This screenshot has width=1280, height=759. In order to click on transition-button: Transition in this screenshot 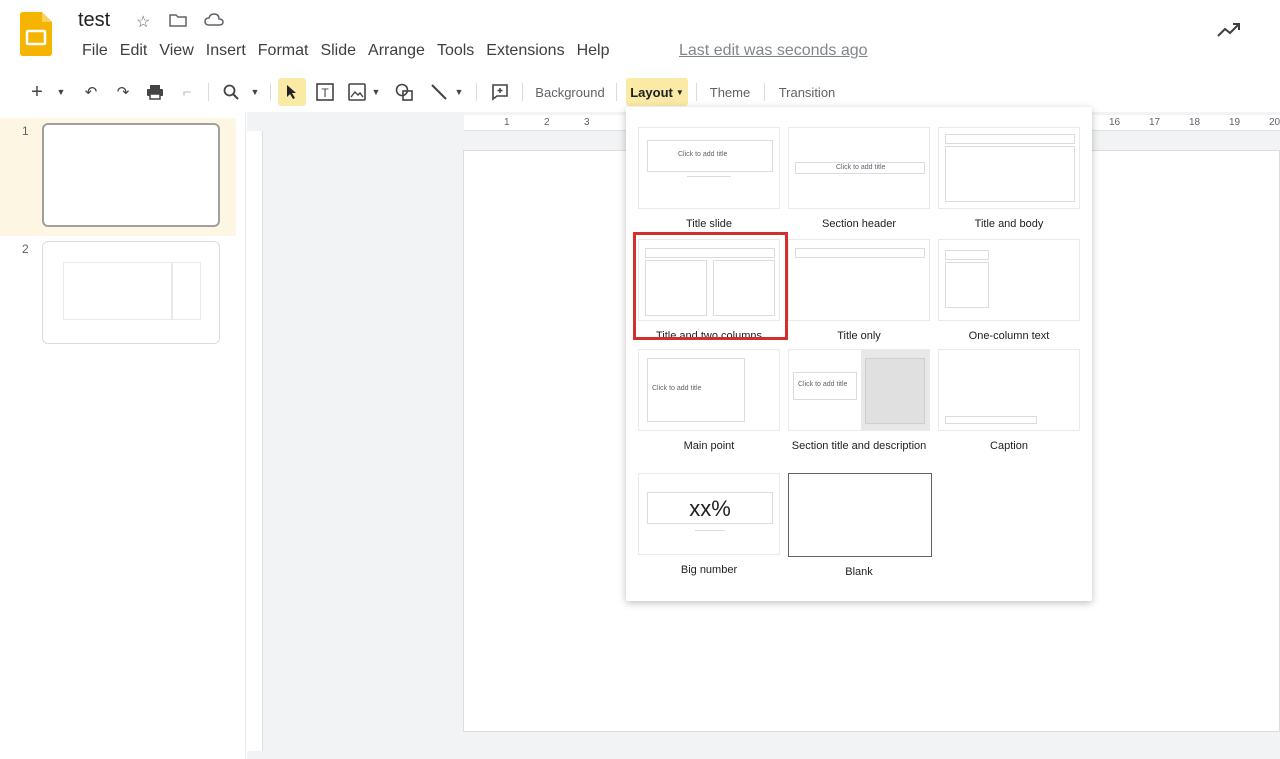, I will do `click(807, 92)`.